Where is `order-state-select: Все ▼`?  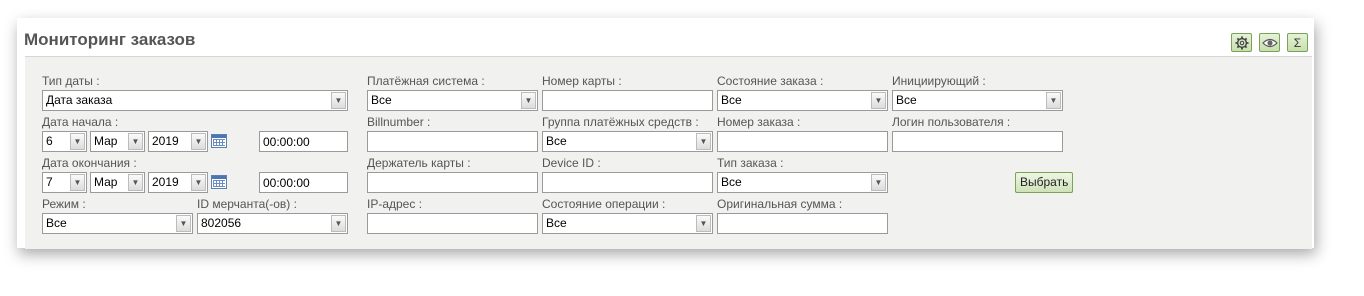 order-state-select: Все ▼ is located at coordinates (802, 100).